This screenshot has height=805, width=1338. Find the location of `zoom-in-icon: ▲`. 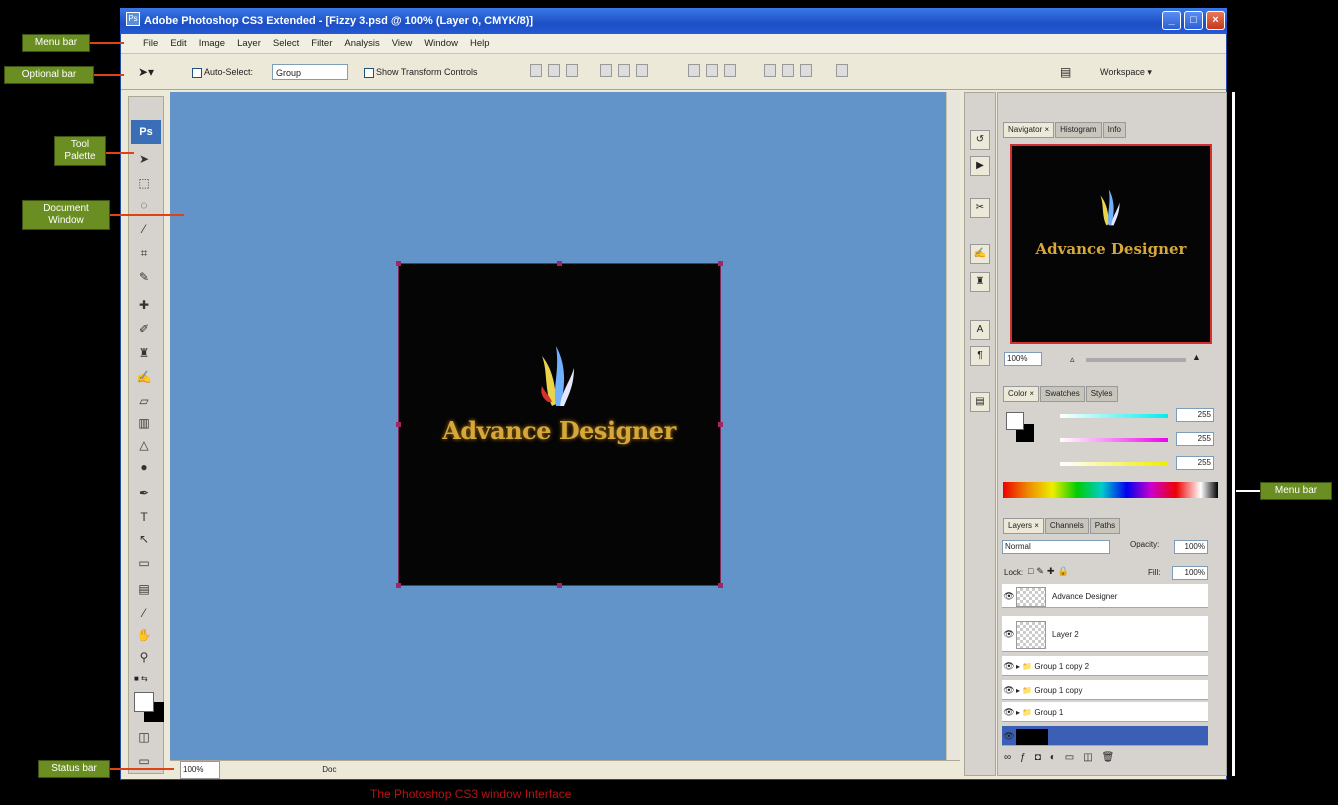

zoom-in-icon: ▲ is located at coordinates (1196, 357).